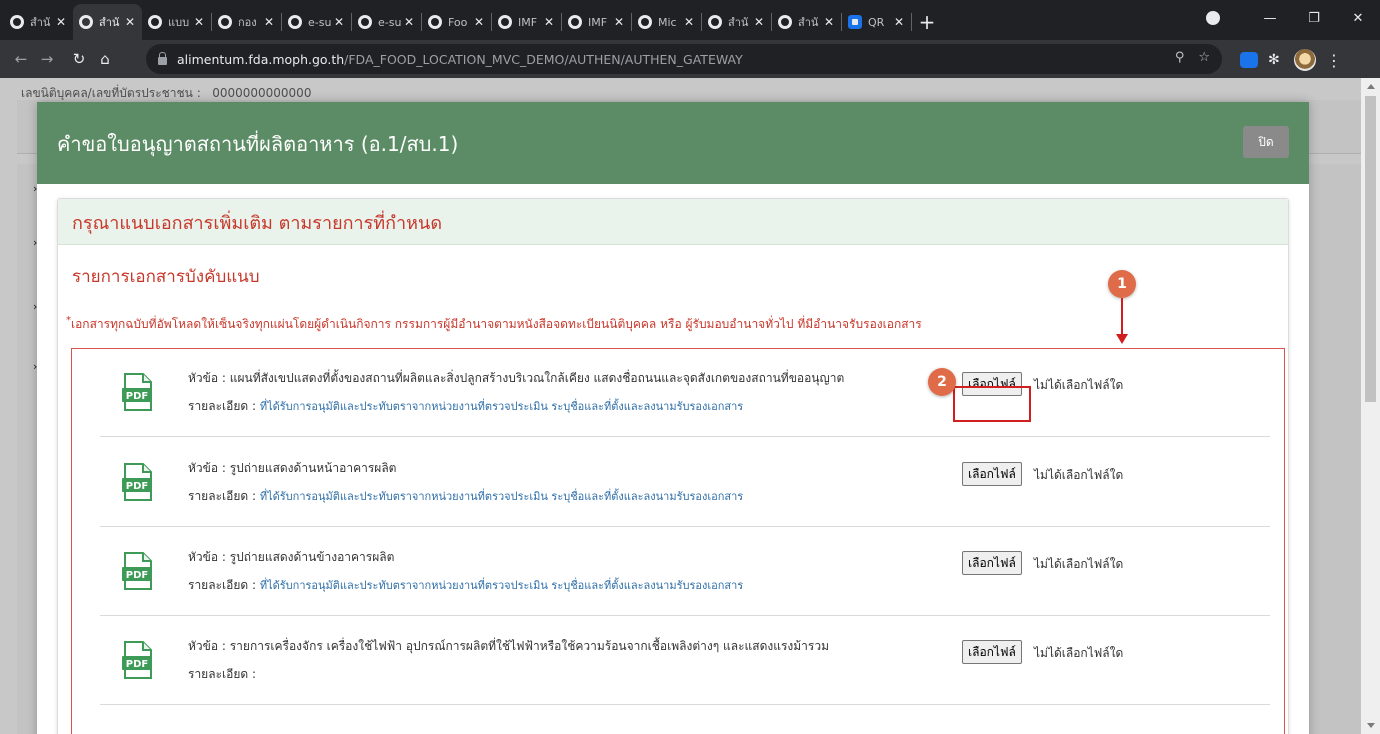 This screenshot has width=1380, height=734. What do you see at coordinates (21, 59) in the screenshot?
I see `back-icon: ←` at bounding box center [21, 59].